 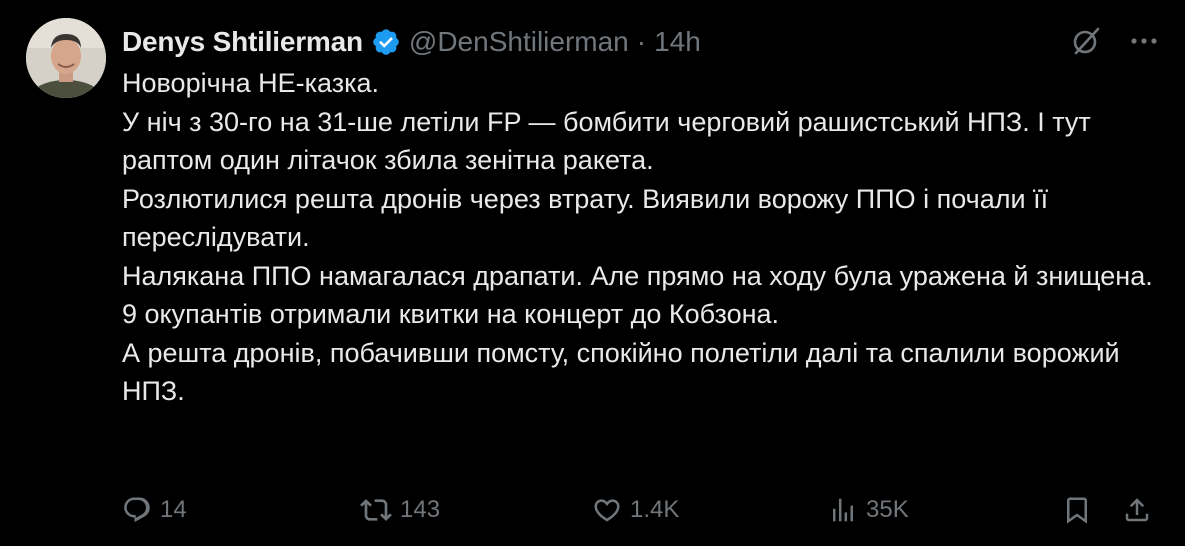 I want to click on reply-count: 14, so click(x=173, y=509).